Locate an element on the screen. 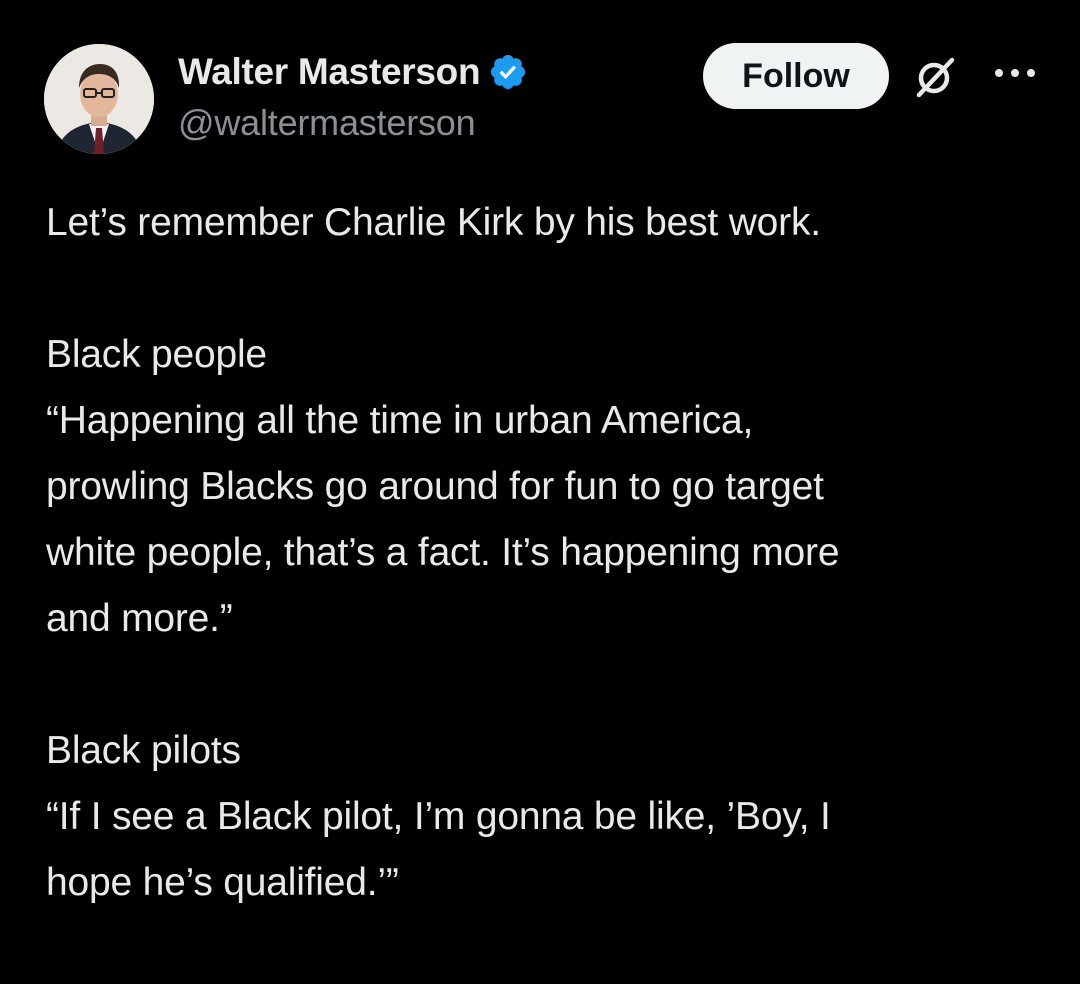  post-header: Walter Masterson @waltermasterson Follow is located at coordinates (544, 98).